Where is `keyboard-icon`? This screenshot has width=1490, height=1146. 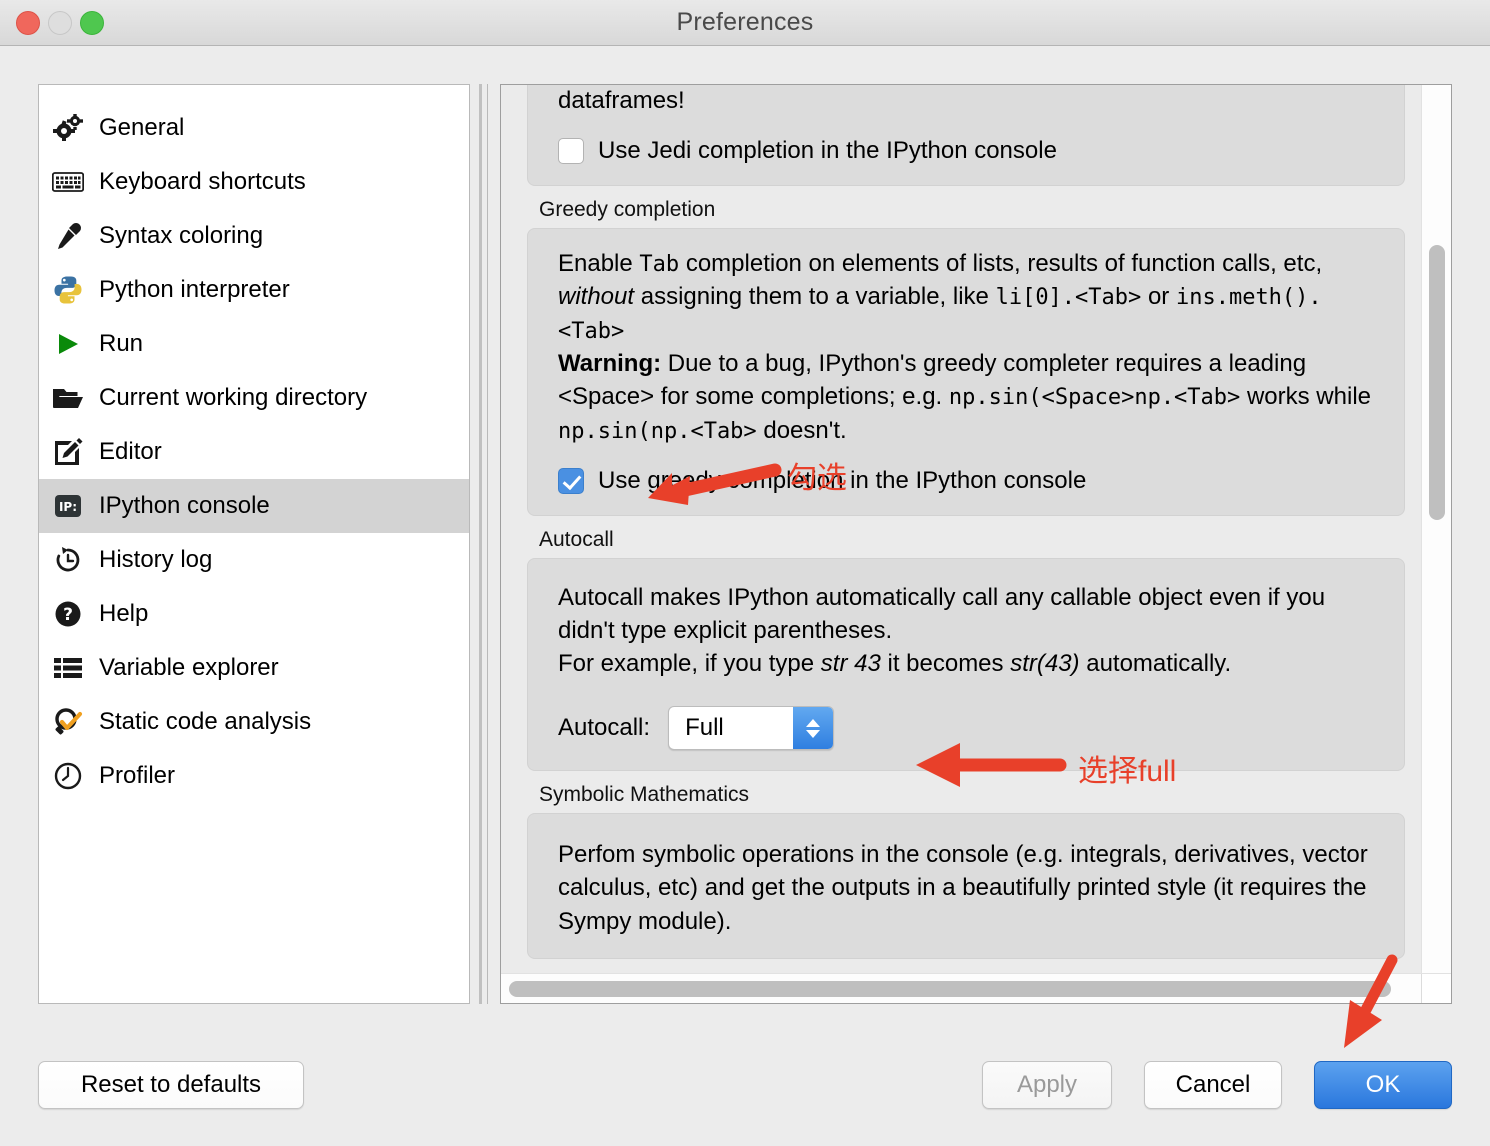
keyboard-icon is located at coordinates (68, 182).